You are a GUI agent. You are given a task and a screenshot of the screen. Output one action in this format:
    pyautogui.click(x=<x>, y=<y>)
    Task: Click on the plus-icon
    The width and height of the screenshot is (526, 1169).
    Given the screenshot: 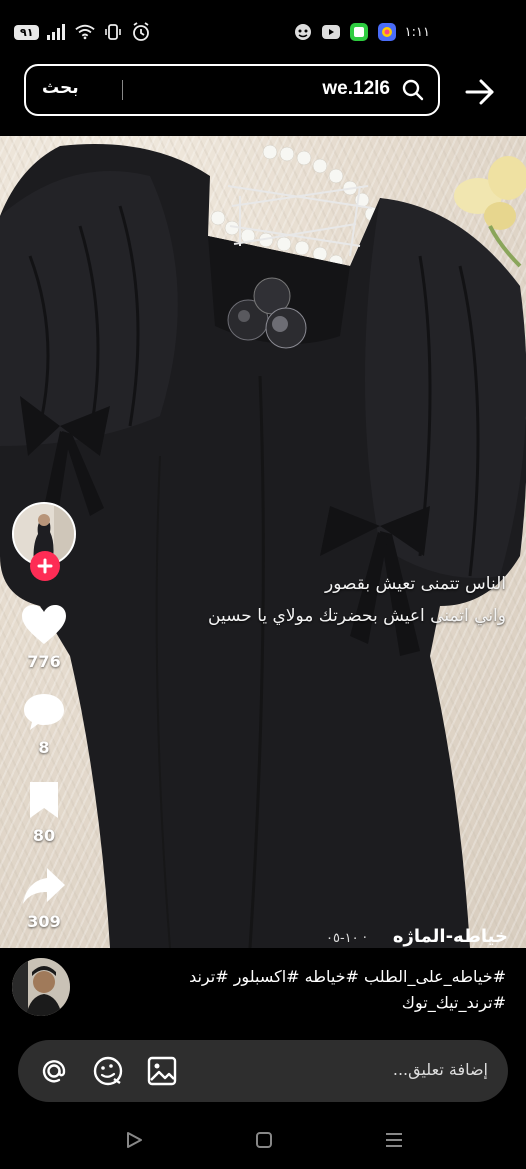 What is the action you would take?
    pyautogui.click(x=45, y=566)
    